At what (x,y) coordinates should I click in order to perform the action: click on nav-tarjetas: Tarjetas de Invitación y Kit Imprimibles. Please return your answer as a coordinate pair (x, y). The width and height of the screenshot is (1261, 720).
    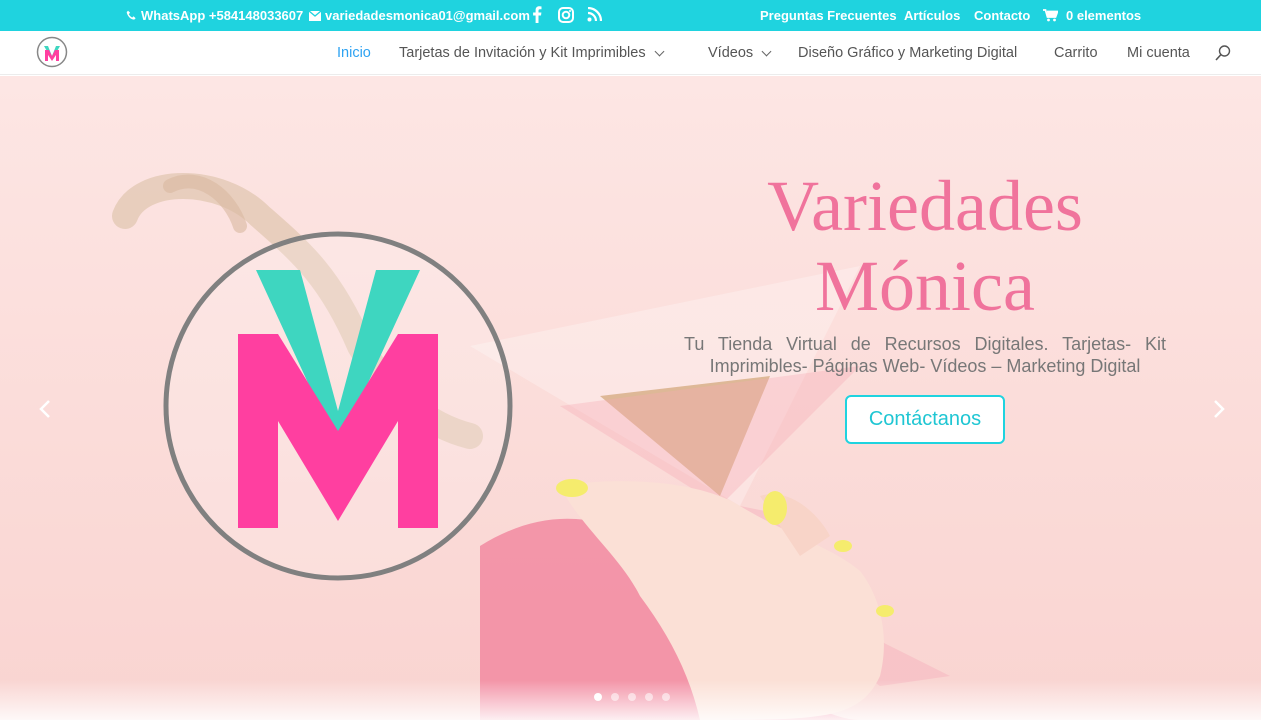
    Looking at the image, I should click on (532, 53).